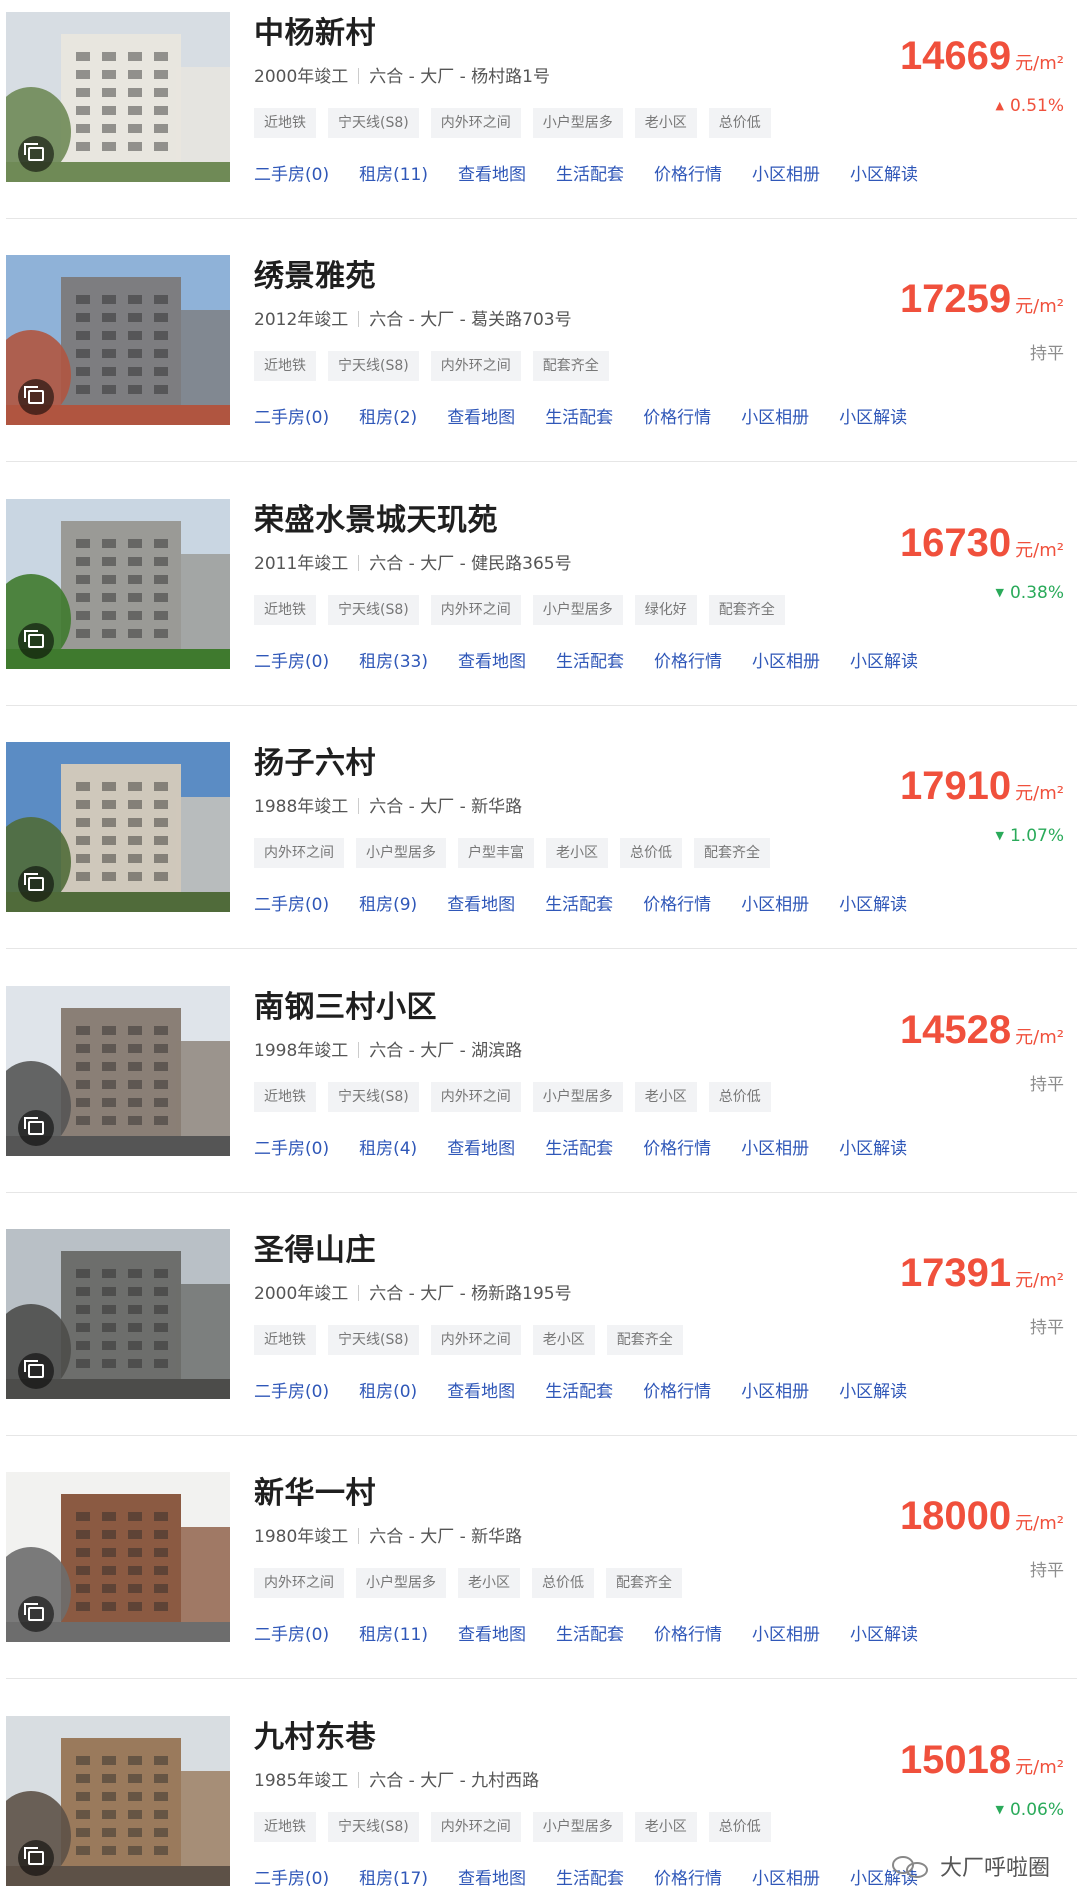 The image size is (1080, 1900). What do you see at coordinates (446, 1537) in the screenshot?
I see `community-location: 六合 - 大厂 - 新华路` at bounding box center [446, 1537].